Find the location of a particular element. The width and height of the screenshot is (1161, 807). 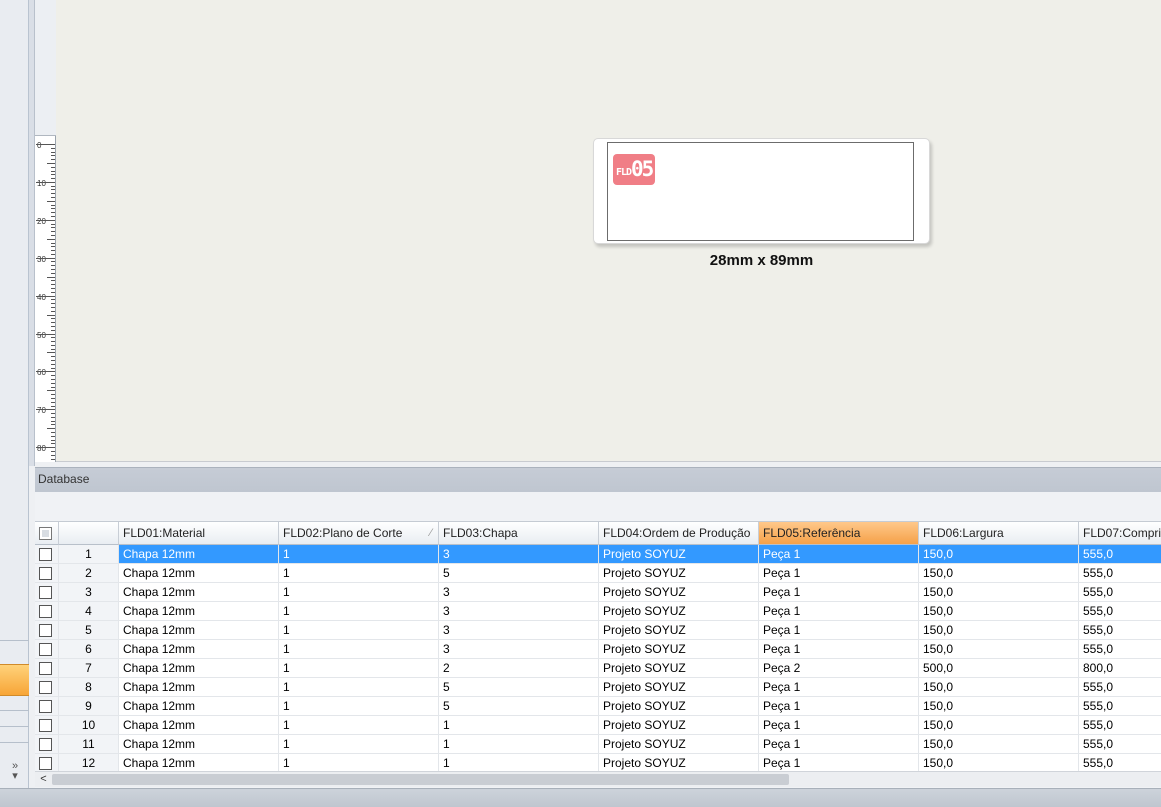

column-header: FLD01:Material is located at coordinates (199, 533).